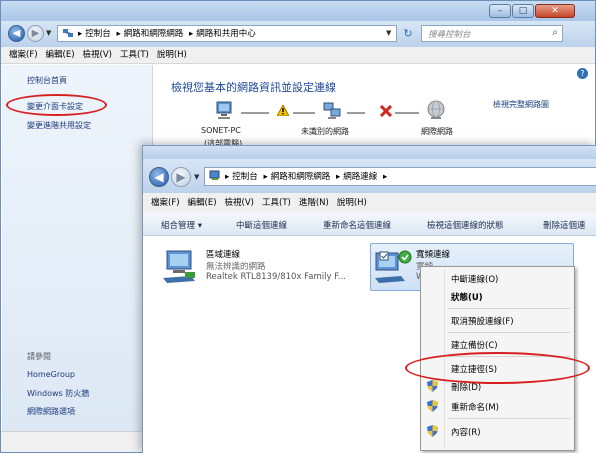 The height and width of the screenshot is (453, 596). Describe the element at coordinates (437, 131) in the screenshot. I see `internet-label: 網際網路` at that location.